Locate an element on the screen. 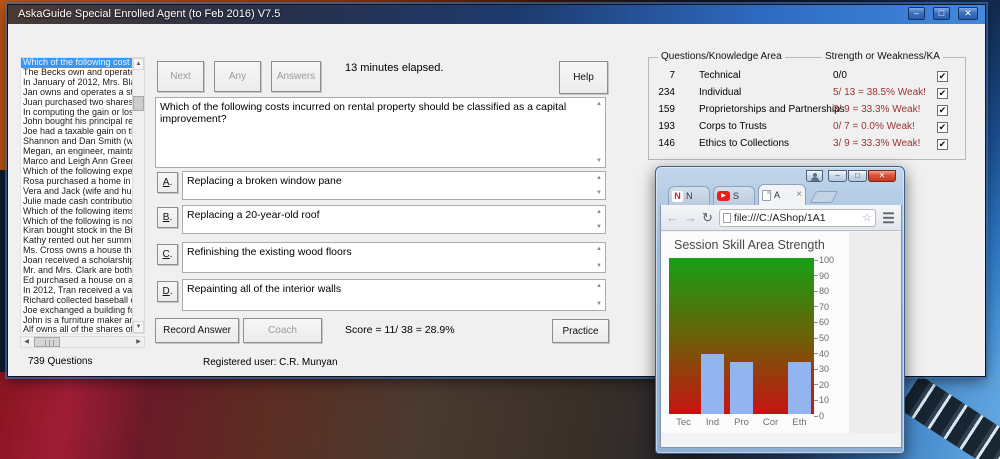 The width and height of the screenshot is (1000, 459). answer-c-textbox: Refinishing the existing wood floors ▲ ▼ is located at coordinates (394, 257).